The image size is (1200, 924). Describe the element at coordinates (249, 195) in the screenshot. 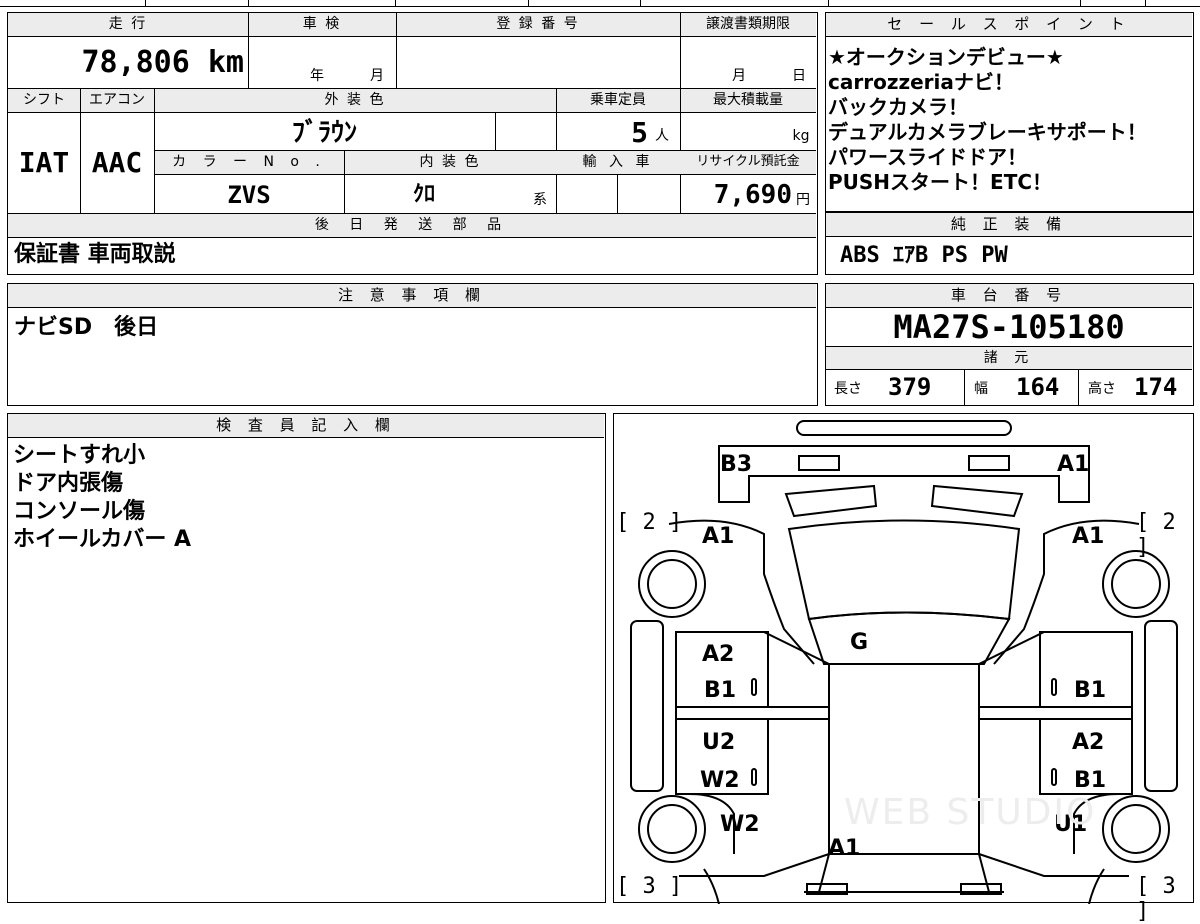

I see `color-no-value: ZVS` at that location.